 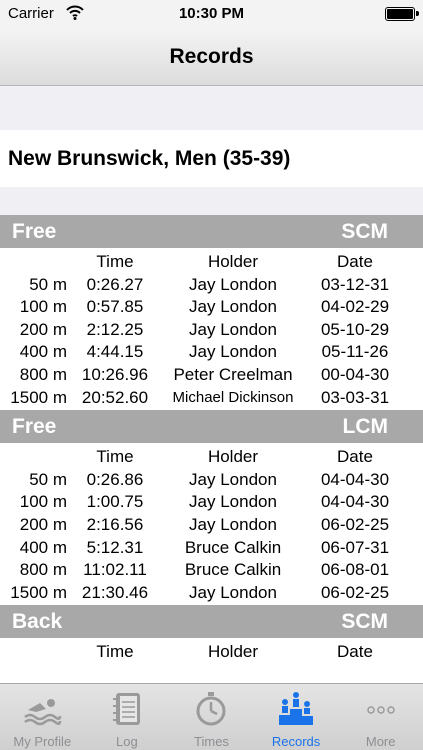 What do you see at coordinates (211, 231) in the screenshot?
I see `section-header: Free SCM` at bounding box center [211, 231].